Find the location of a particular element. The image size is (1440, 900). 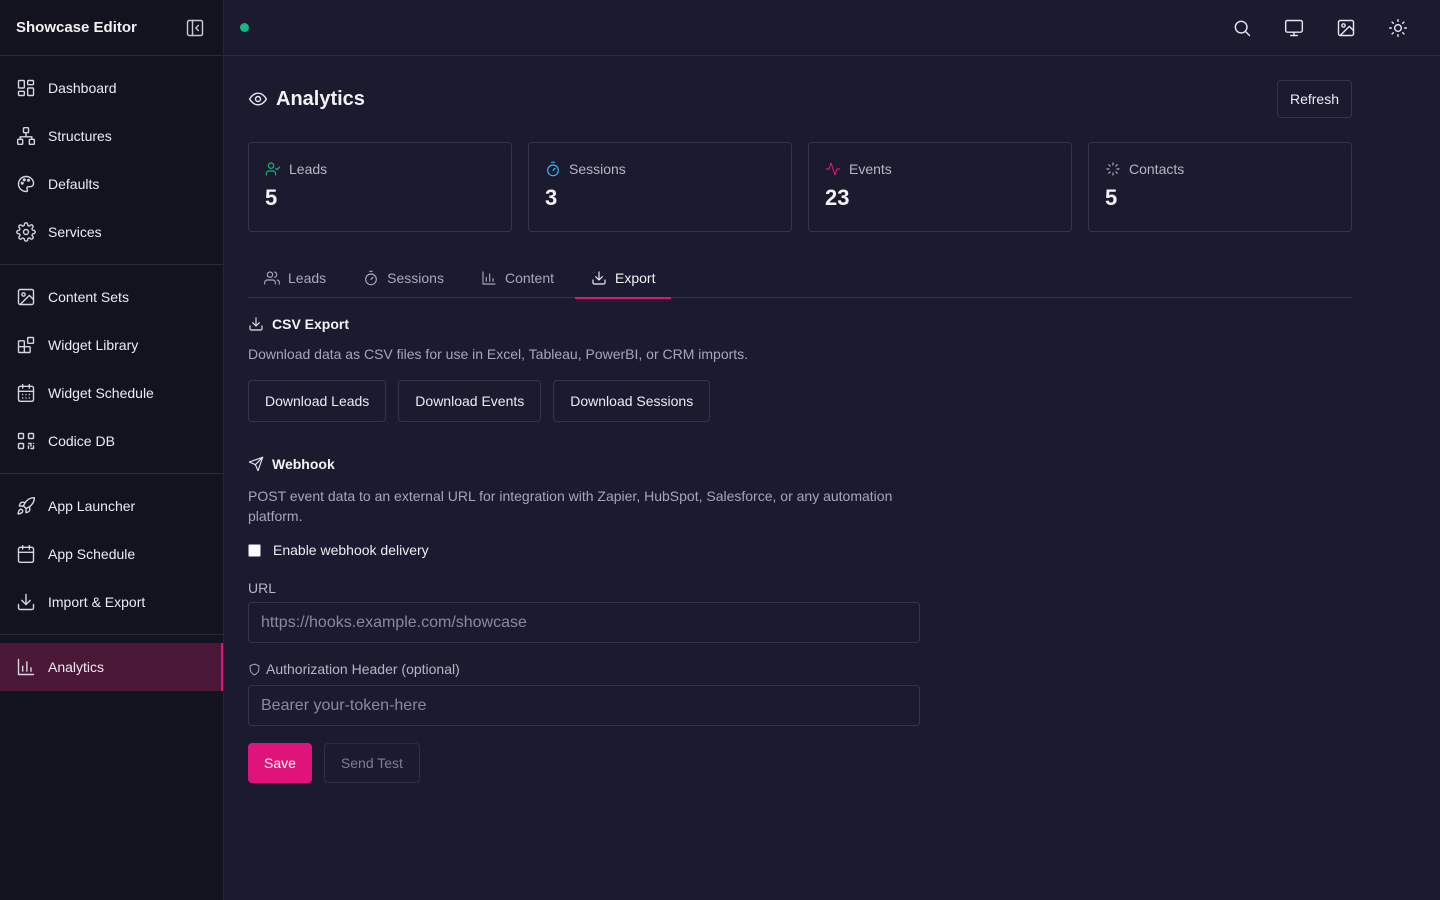

stat-card-sessions: Sessions 3 is located at coordinates (660, 187).